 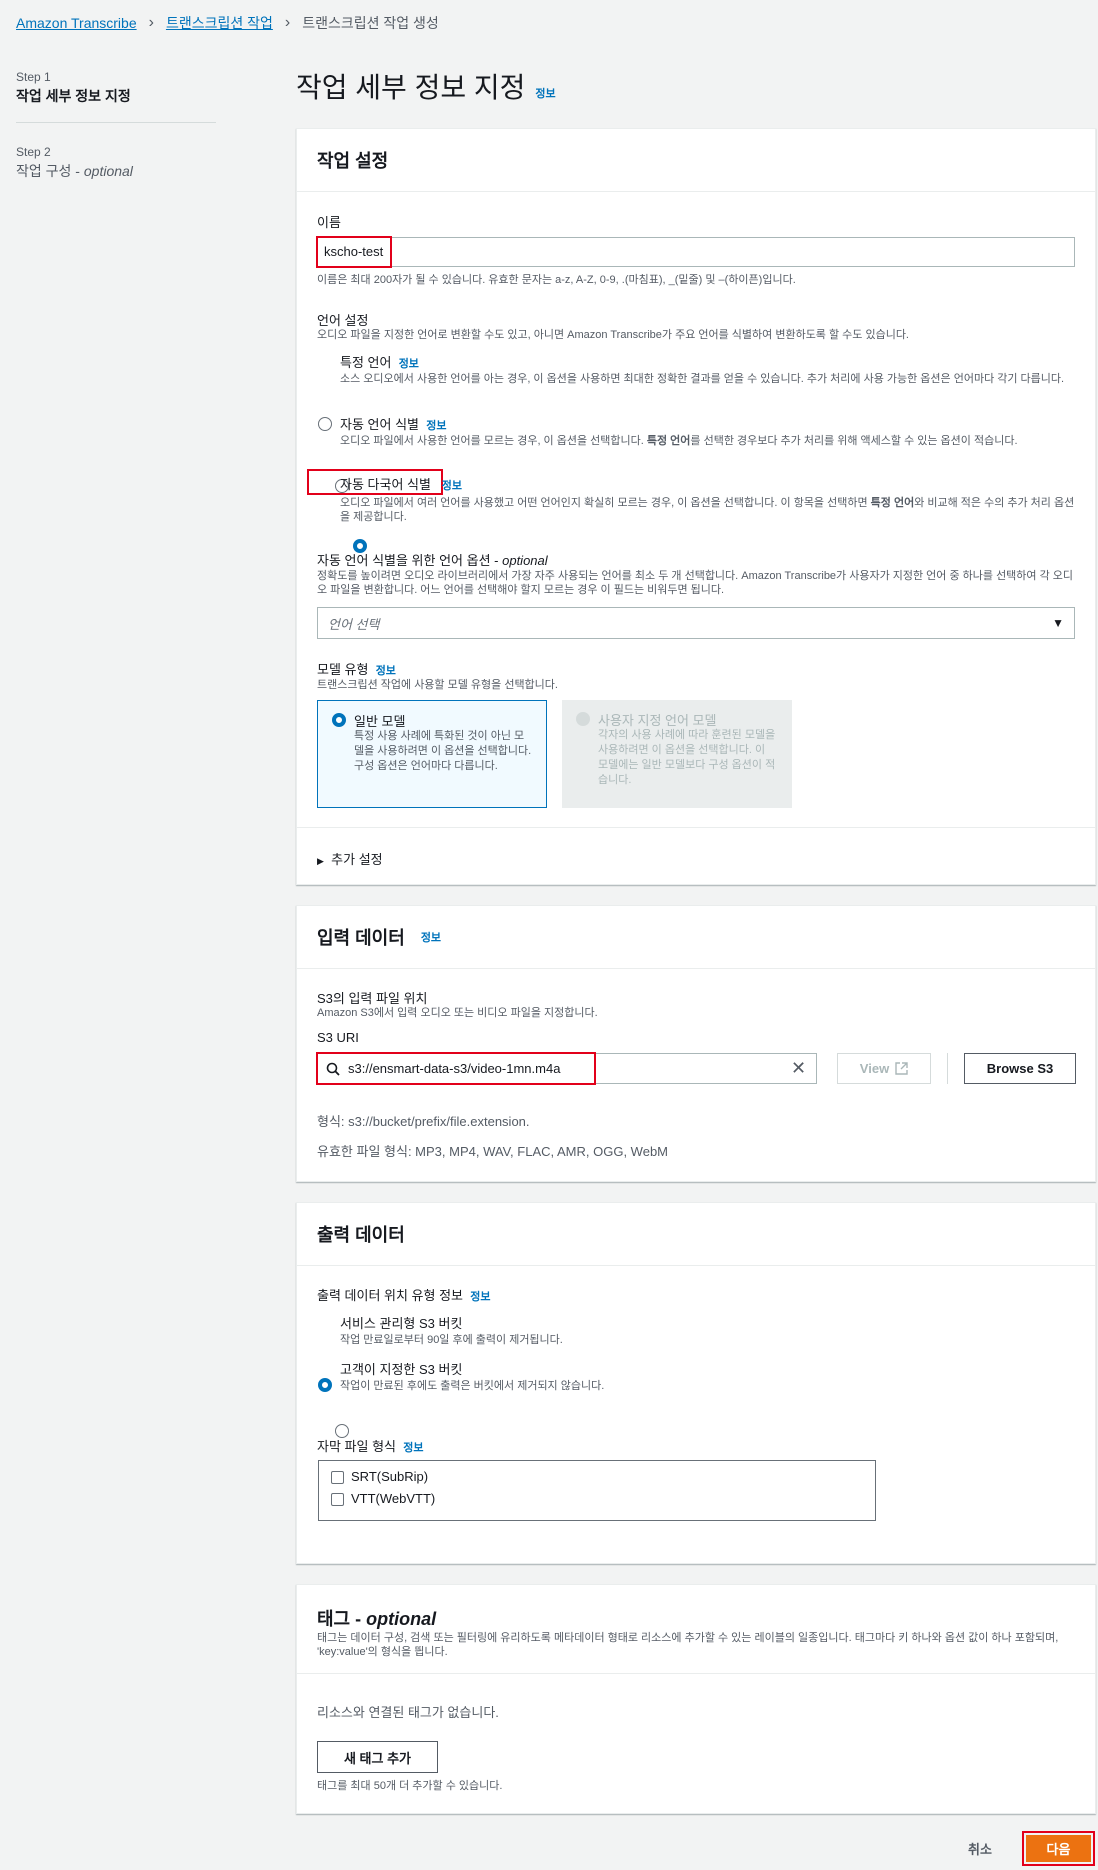 What do you see at coordinates (696, 1234) in the screenshot?
I see `output-data-header: 출력 데이터` at bounding box center [696, 1234].